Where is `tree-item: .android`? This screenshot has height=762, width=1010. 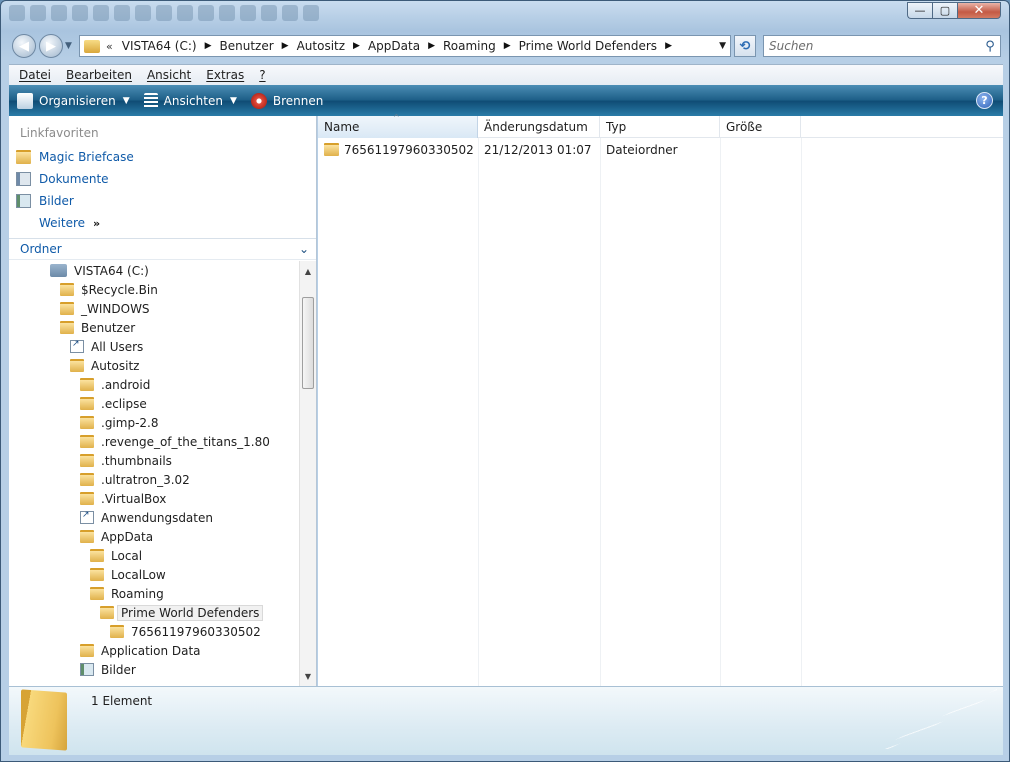
tree-item: .android is located at coordinates (115, 384).